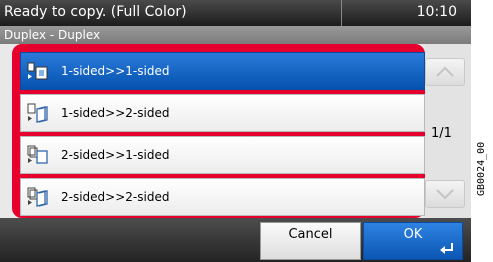 This screenshot has width=493, height=262. Describe the element at coordinates (95, 12) in the screenshot. I see `status-message: Ready to copy. (Full Color)` at that location.